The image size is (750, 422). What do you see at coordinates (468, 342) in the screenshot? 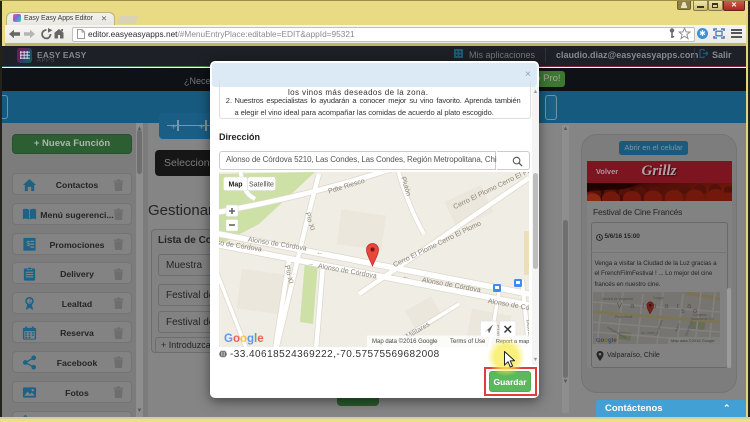
I see `svg-text: Terms of Use` at bounding box center [468, 342].